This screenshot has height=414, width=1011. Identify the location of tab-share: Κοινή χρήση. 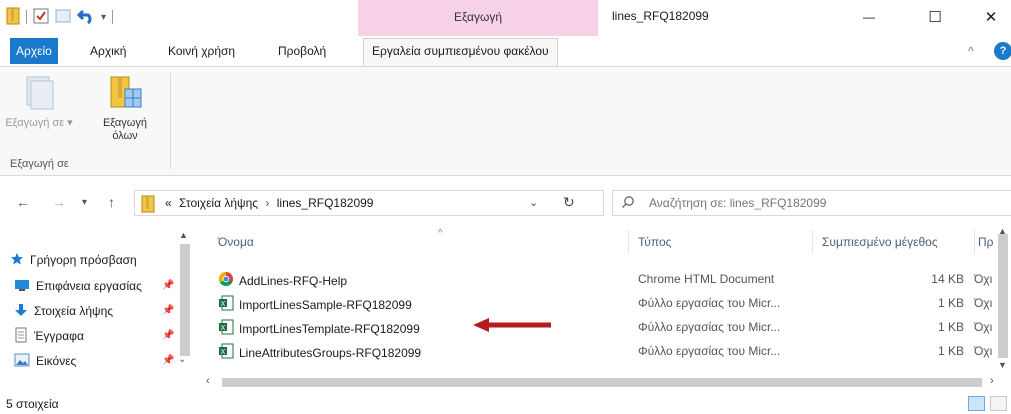
(201, 51).